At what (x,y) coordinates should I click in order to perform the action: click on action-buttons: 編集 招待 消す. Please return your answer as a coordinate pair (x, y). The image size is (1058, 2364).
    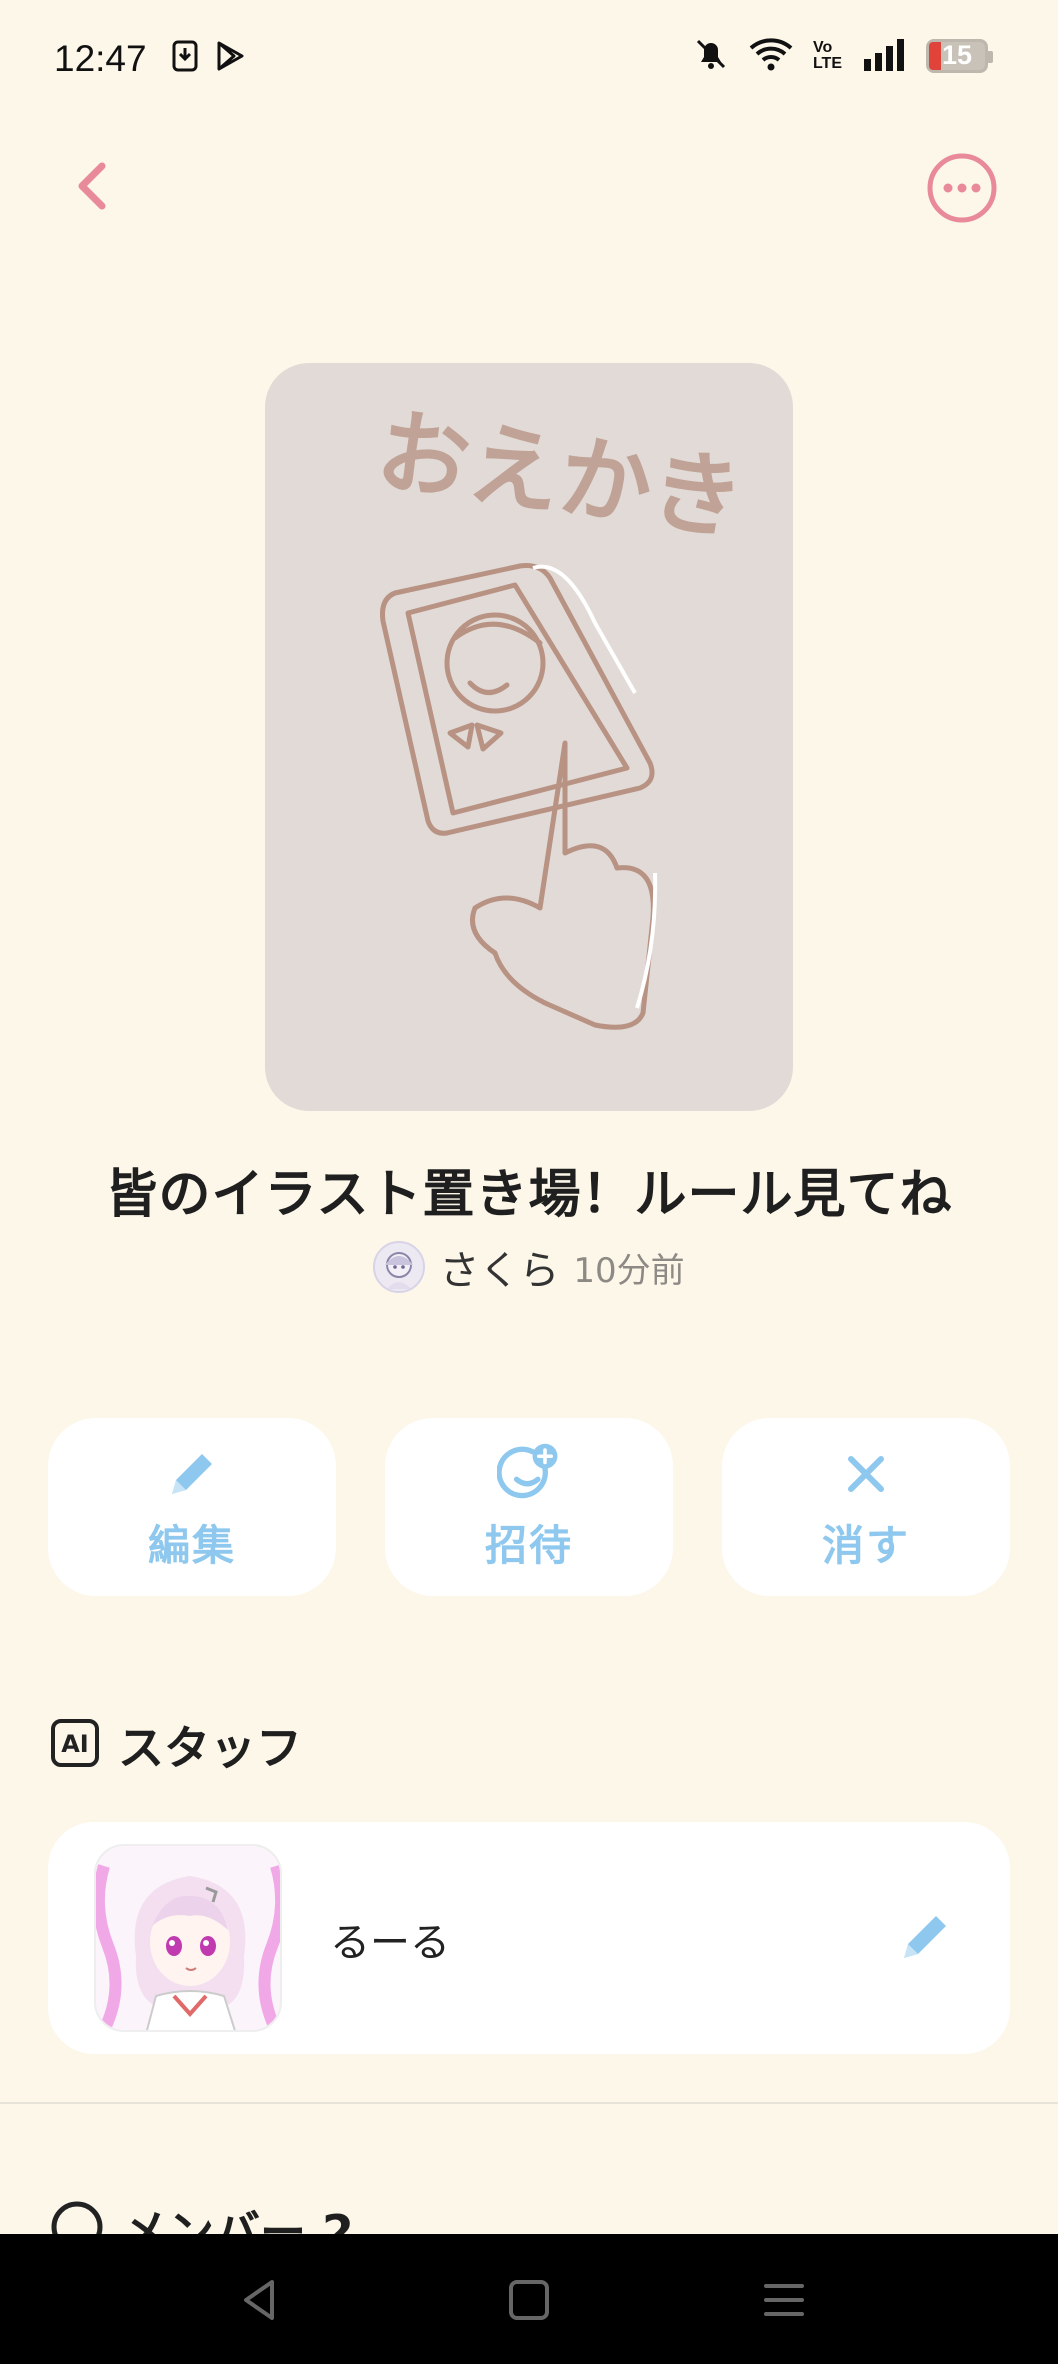
    Looking at the image, I should click on (529, 1507).